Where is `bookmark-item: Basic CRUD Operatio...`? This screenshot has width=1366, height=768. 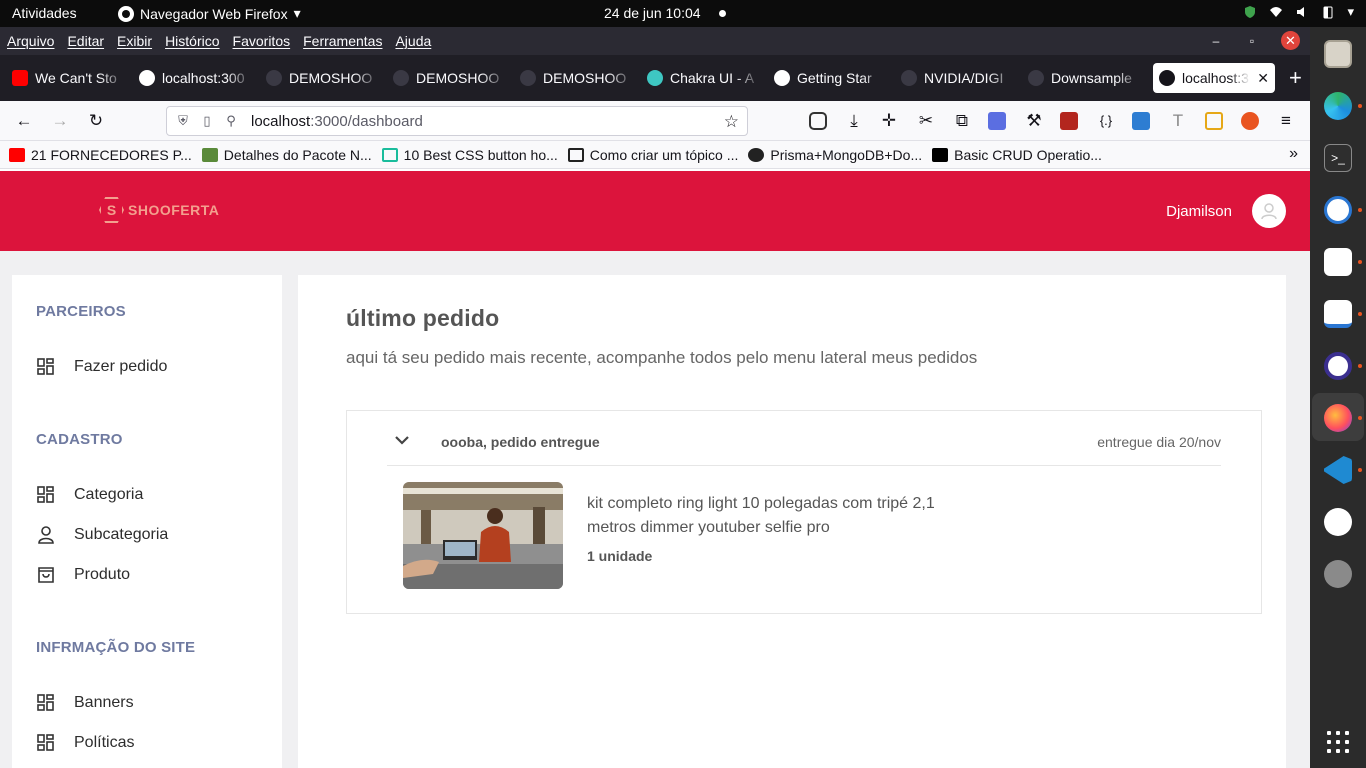
bookmark-item: Basic CRUD Operatio... is located at coordinates (1017, 155).